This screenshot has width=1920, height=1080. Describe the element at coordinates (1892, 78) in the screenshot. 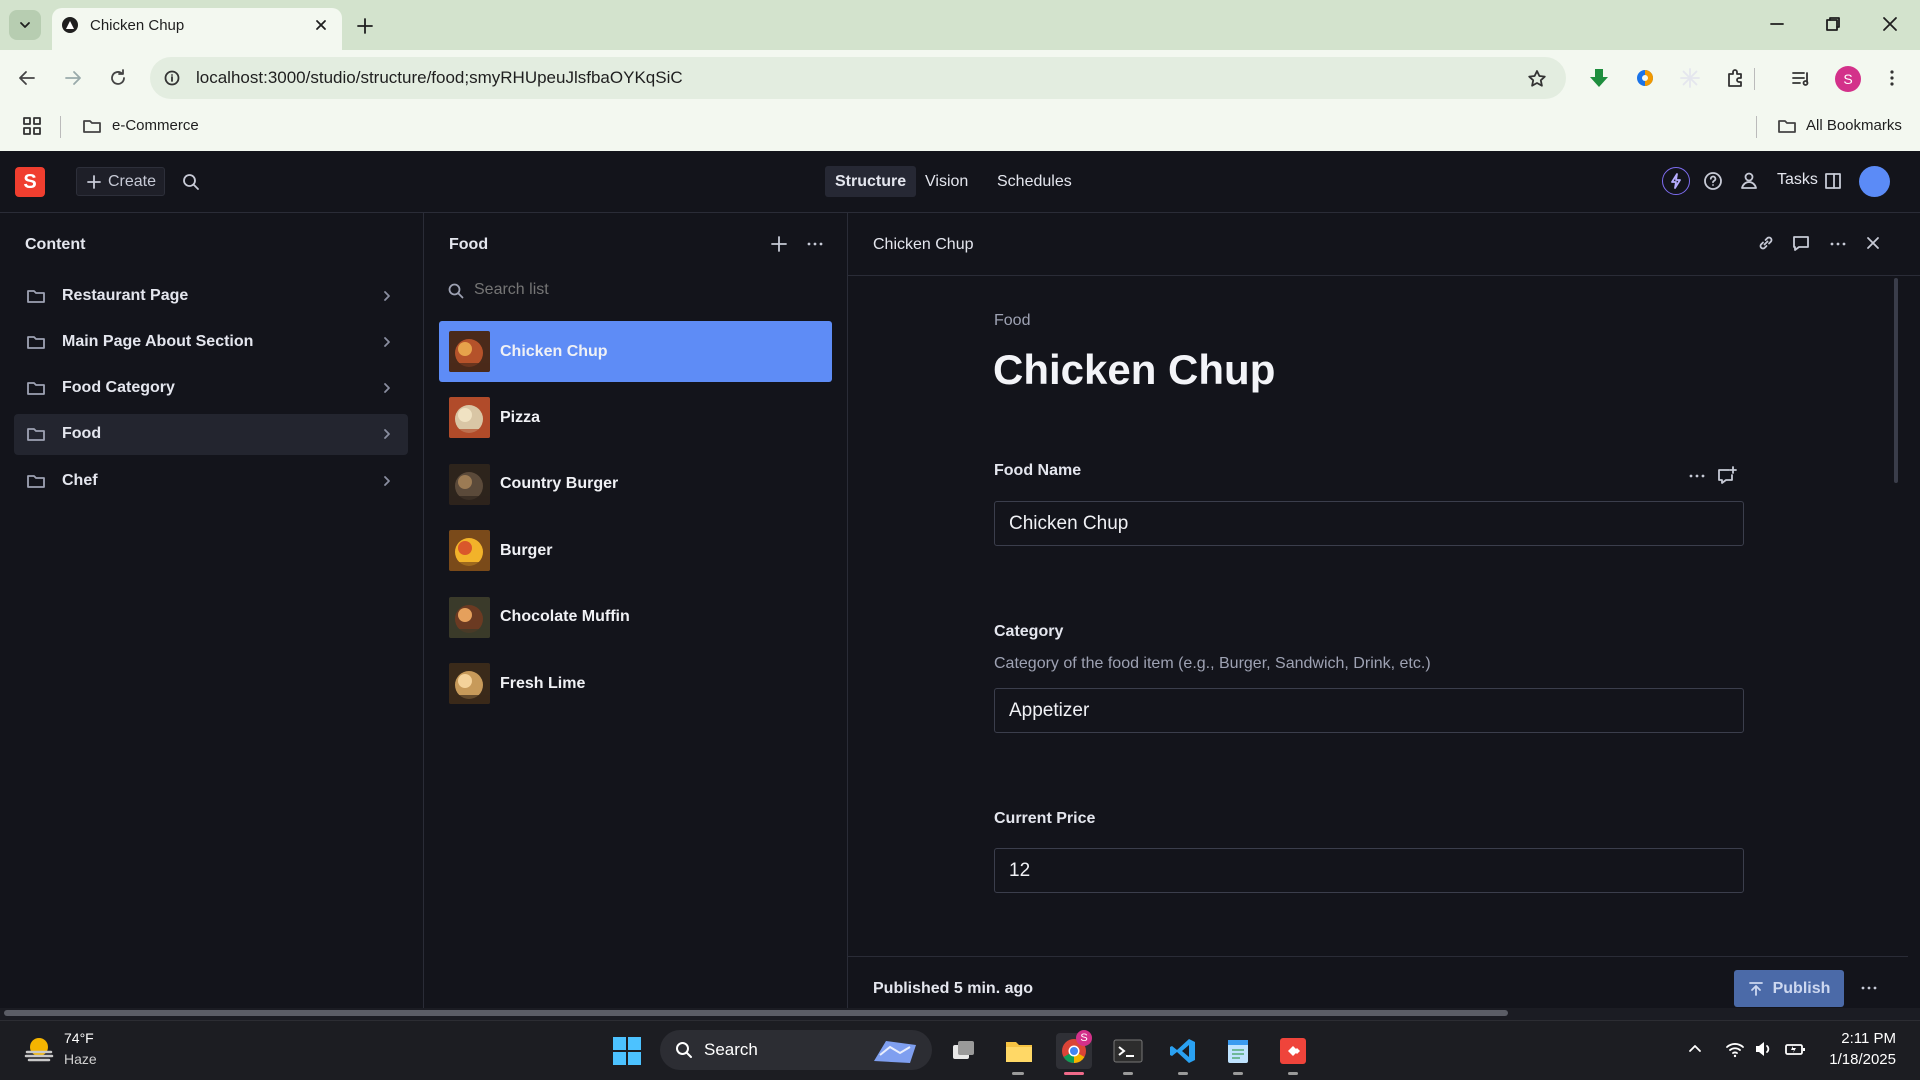

I see `browser-menu-icon` at that location.